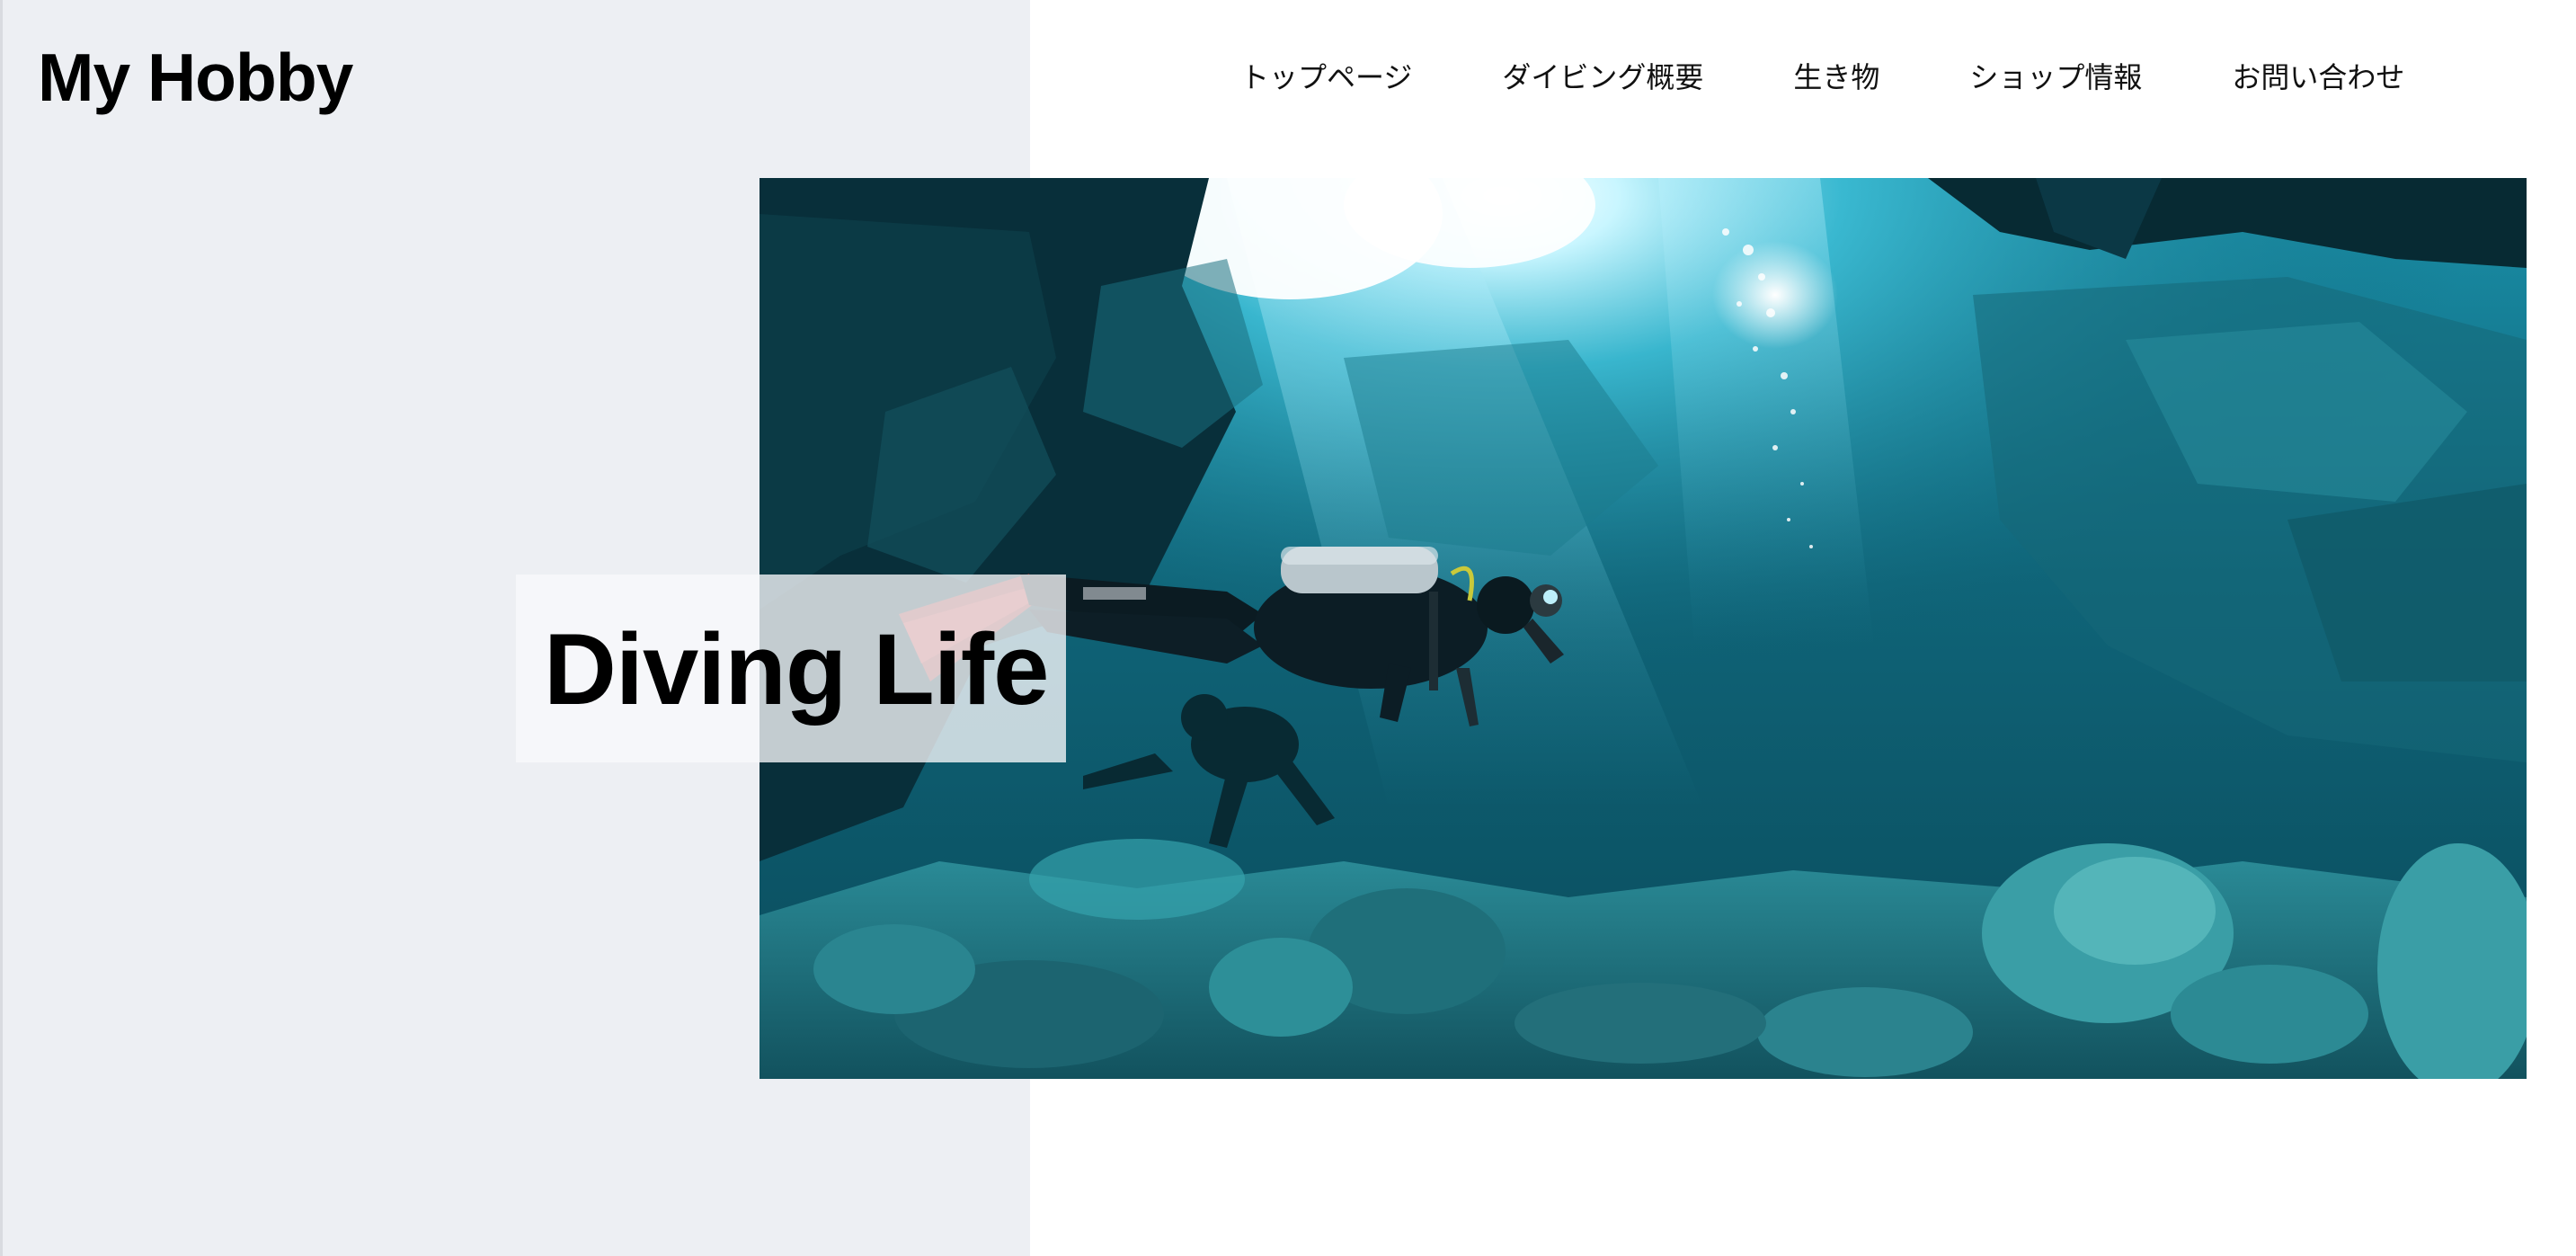 This screenshot has height=1256, width=2576. I want to click on nav-item-shop-info: ショップ情報, so click(2055, 77).